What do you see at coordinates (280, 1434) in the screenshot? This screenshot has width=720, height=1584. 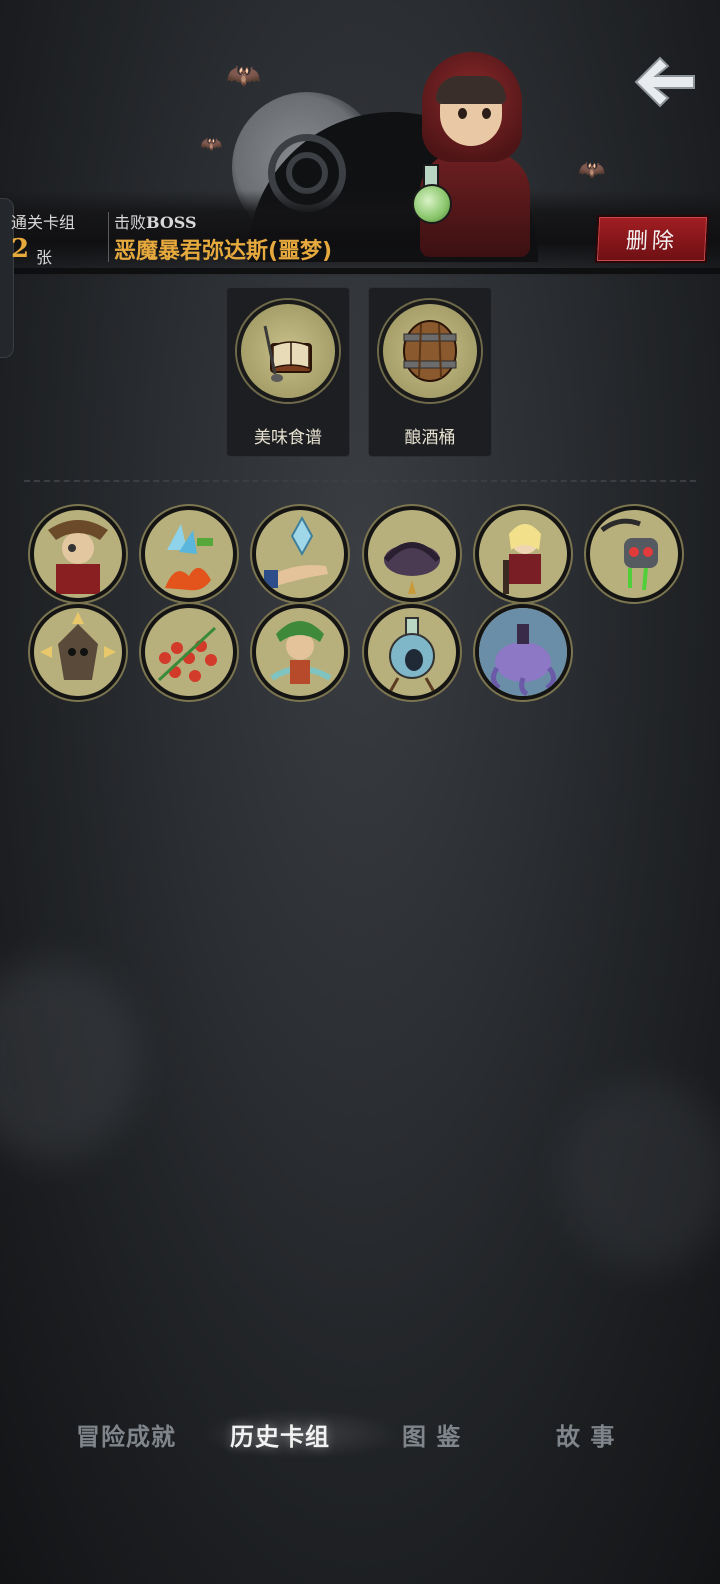 I see `tab-history-decks: 历史卡组` at bounding box center [280, 1434].